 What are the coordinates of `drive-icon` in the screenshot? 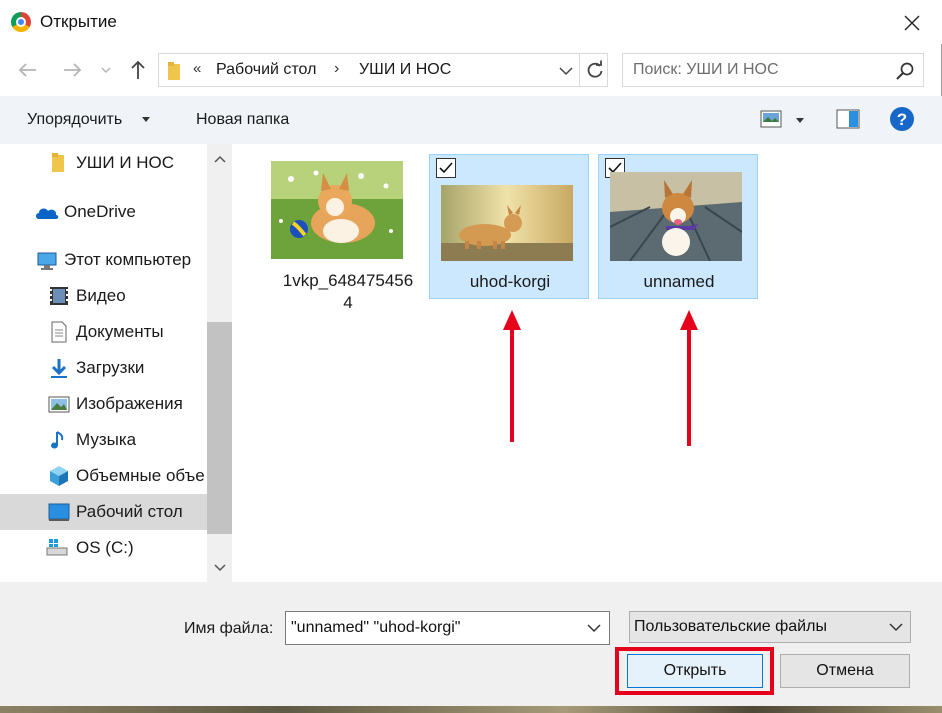 It's located at (57, 547).